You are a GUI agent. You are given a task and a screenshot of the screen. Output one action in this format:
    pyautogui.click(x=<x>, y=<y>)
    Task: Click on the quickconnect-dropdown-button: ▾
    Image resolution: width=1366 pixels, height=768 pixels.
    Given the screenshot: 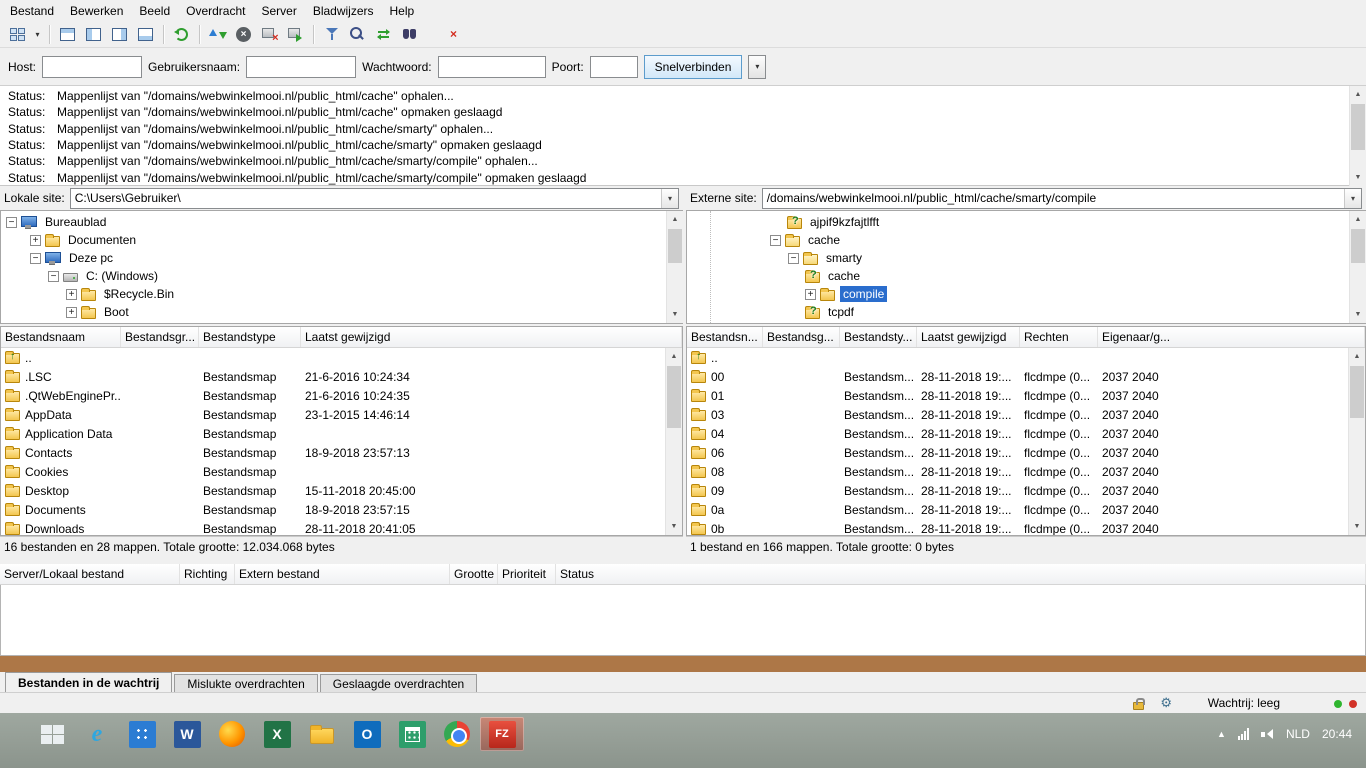 What is the action you would take?
    pyautogui.click(x=757, y=66)
    